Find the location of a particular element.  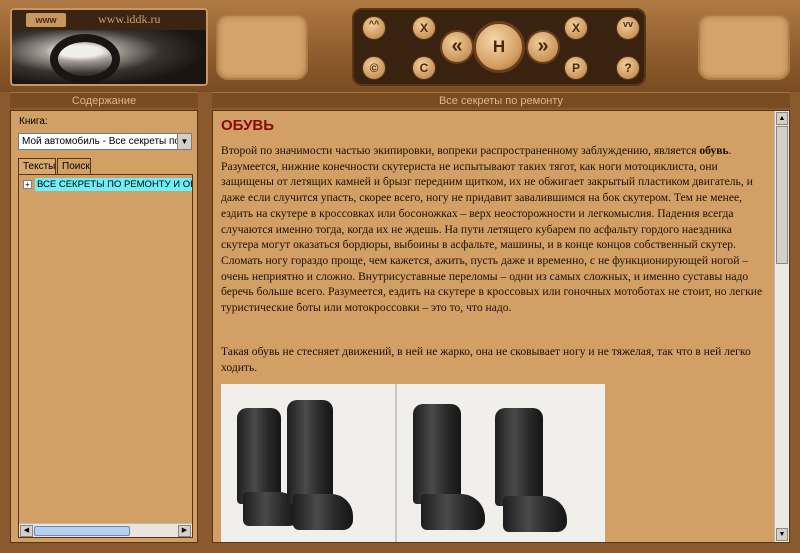

book-label: Книга: is located at coordinates (33, 121).